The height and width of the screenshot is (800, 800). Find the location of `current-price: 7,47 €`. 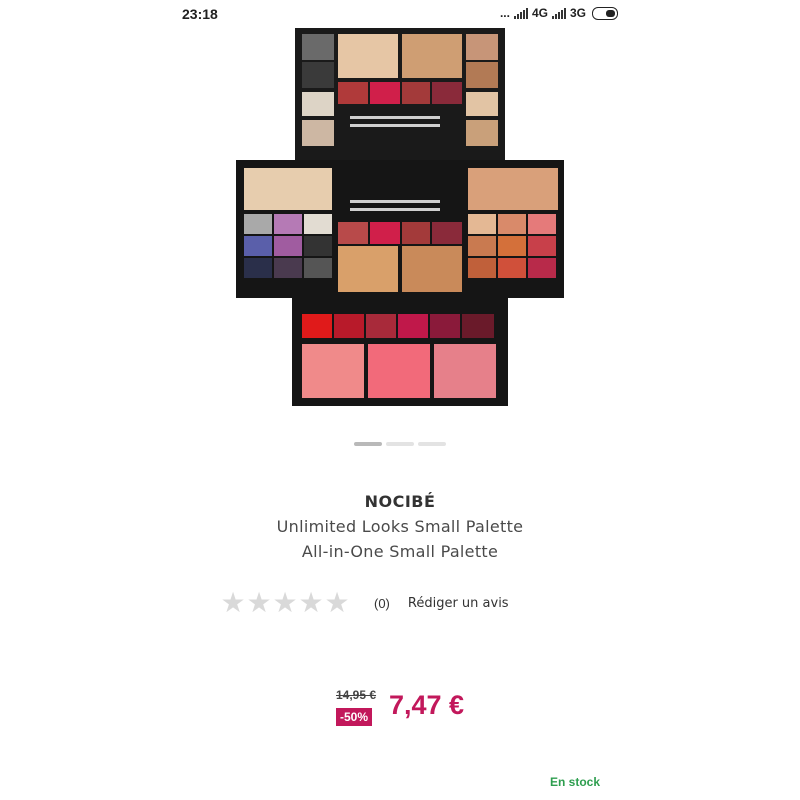

current-price: 7,47 € is located at coordinates (427, 705).